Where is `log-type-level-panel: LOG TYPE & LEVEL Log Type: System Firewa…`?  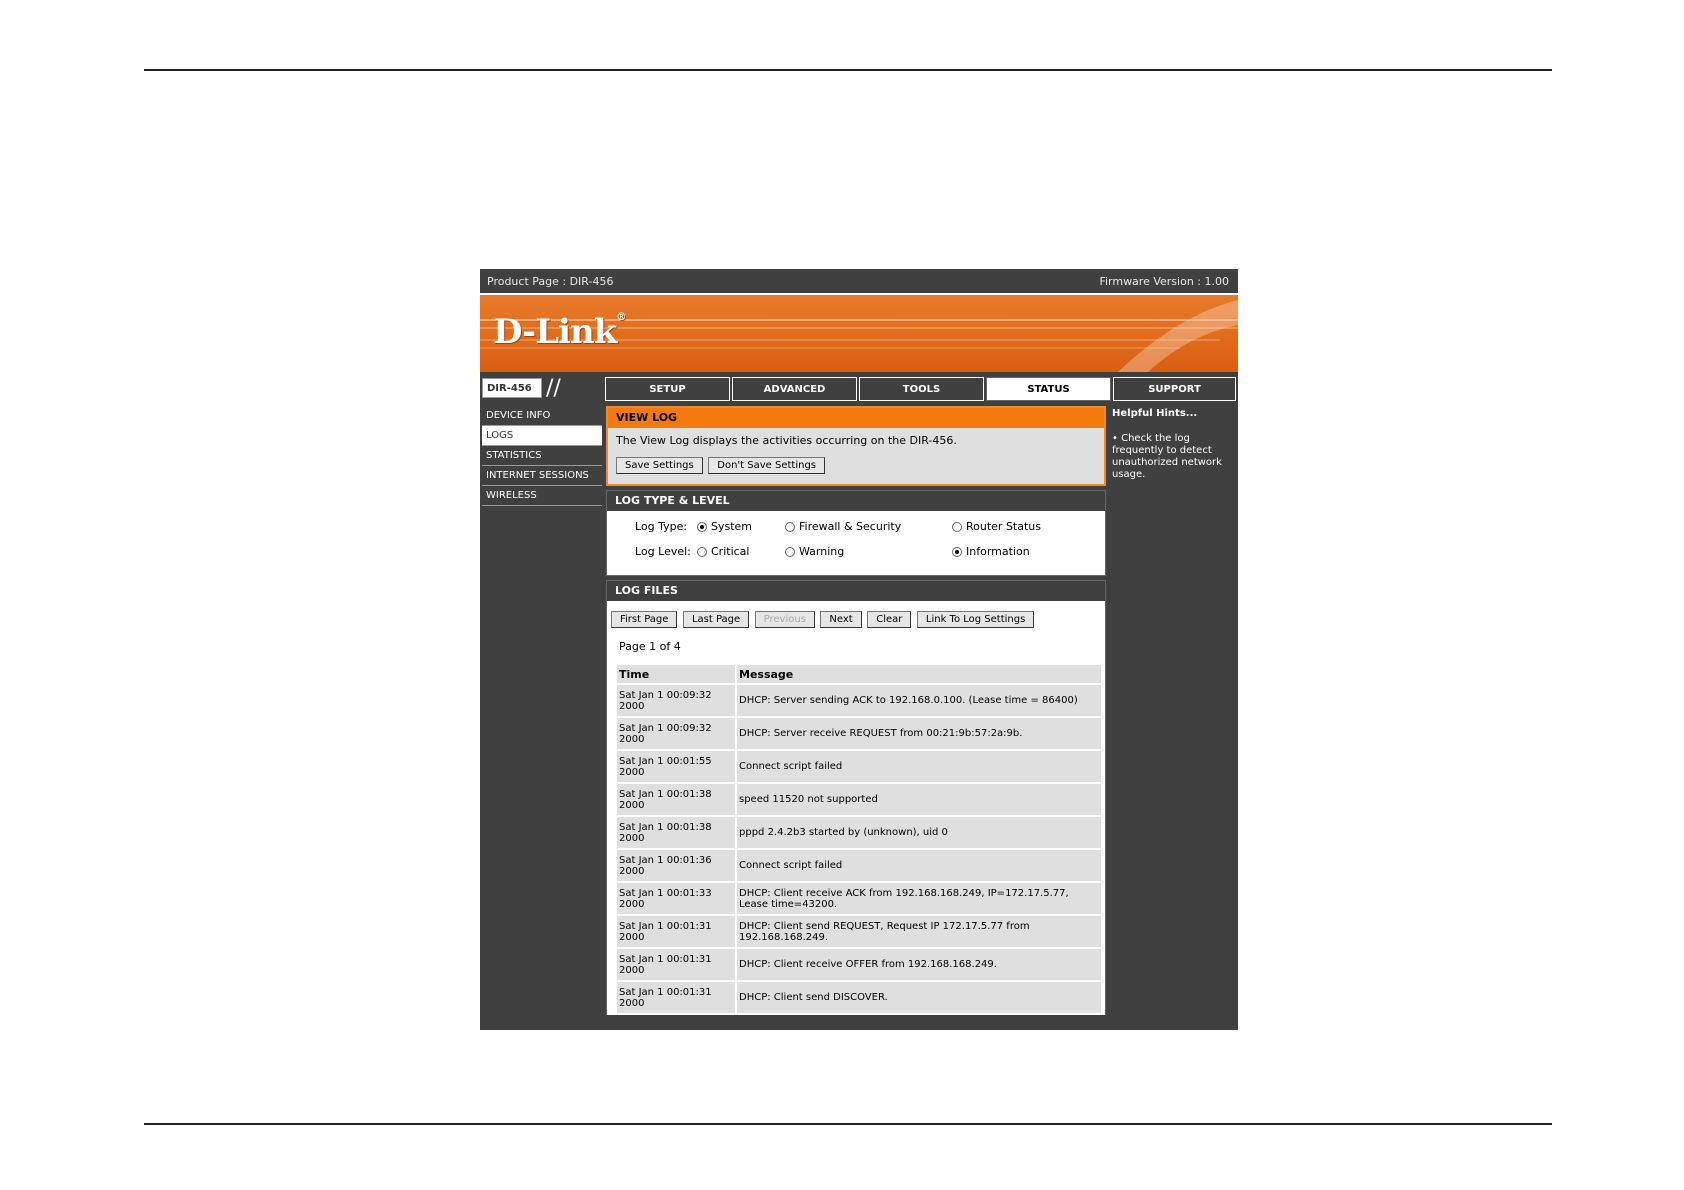
log-type-level-panel: LOG TYPE & LEVEL Log Type: System Firewa… is located at coordinates (856, 533).